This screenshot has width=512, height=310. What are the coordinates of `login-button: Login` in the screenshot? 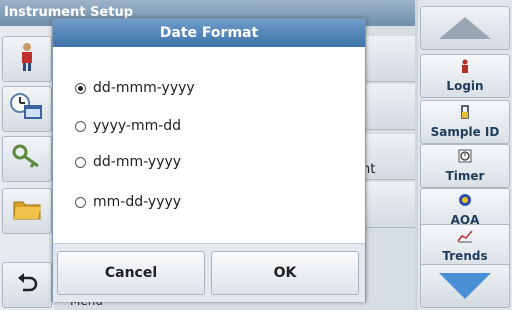 It's located at (465, 76).